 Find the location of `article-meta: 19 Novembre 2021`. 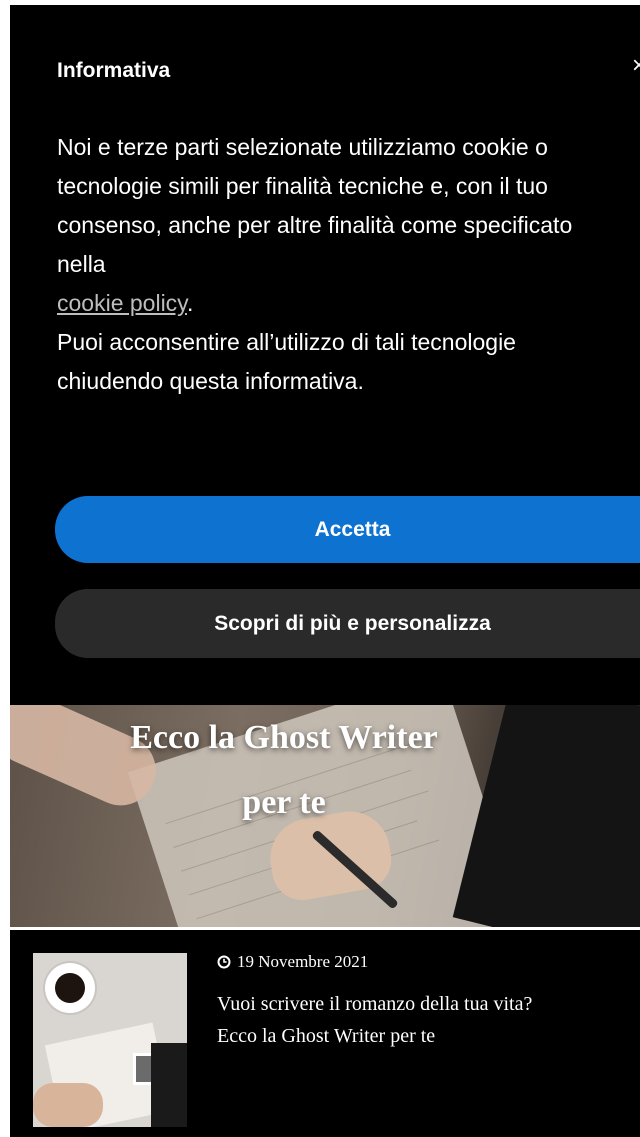

article-meta: 19 Novembre 2021 is located at coordinates (292, 962).